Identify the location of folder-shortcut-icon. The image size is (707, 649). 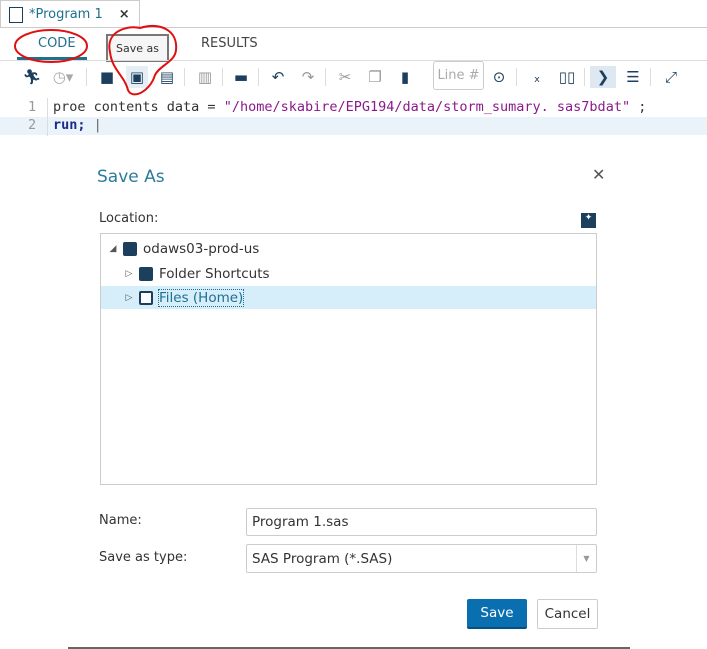
(146, 273).